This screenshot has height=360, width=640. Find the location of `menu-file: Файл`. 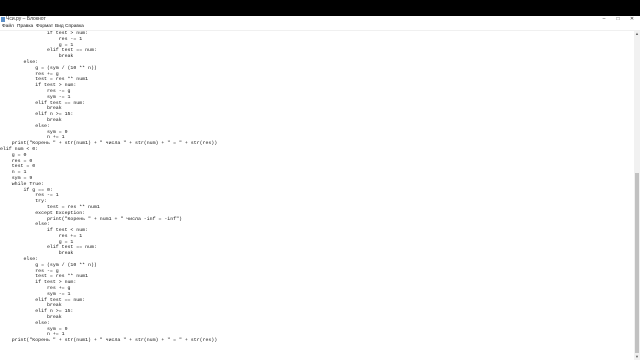

menu-file: Файл is located at coordinates (8, 26).